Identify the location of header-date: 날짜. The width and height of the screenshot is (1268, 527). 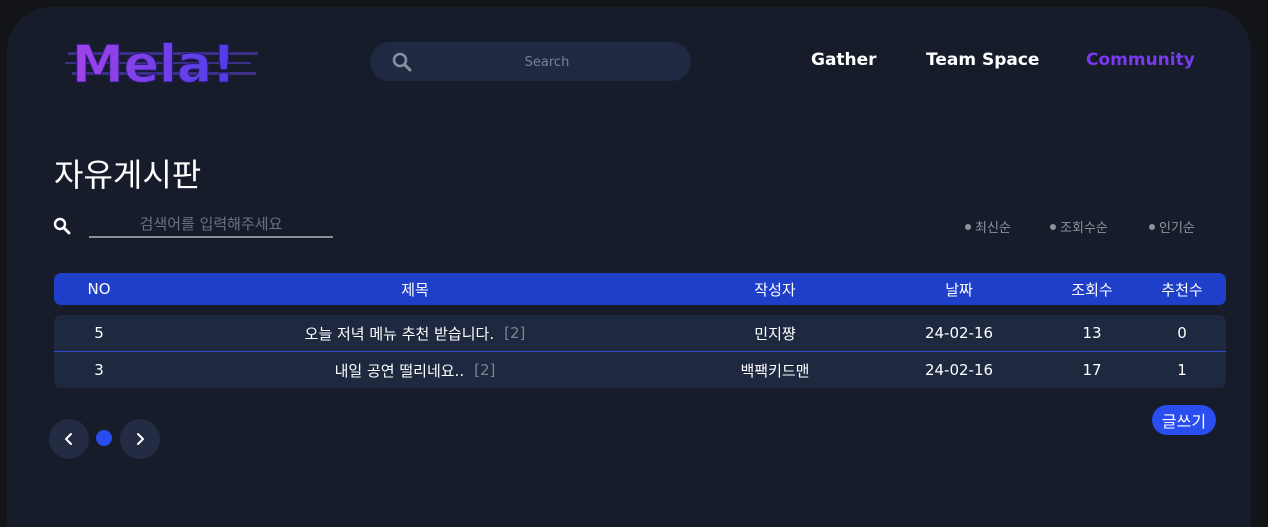
(959, 289).